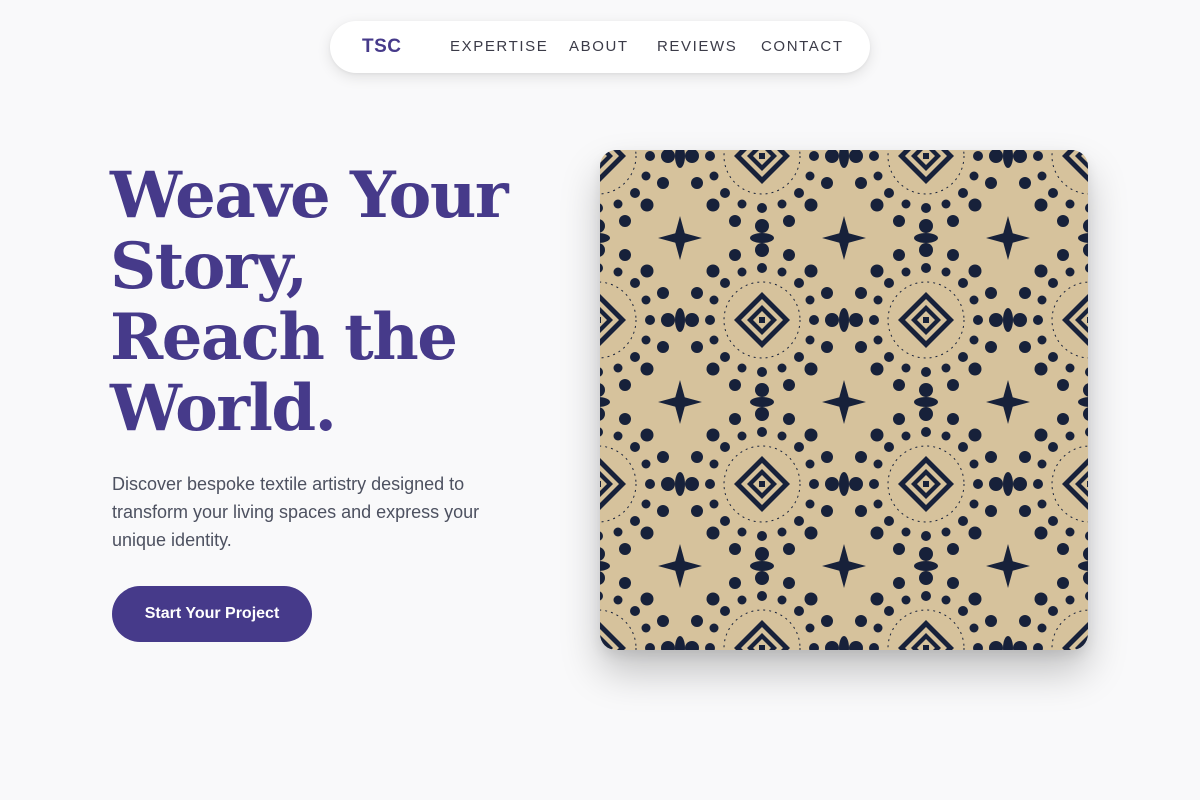 This screenshot has width=1200, height=800. I want to click on hero-headline: Weave Your Story, Reach the World., so click(340, 302).